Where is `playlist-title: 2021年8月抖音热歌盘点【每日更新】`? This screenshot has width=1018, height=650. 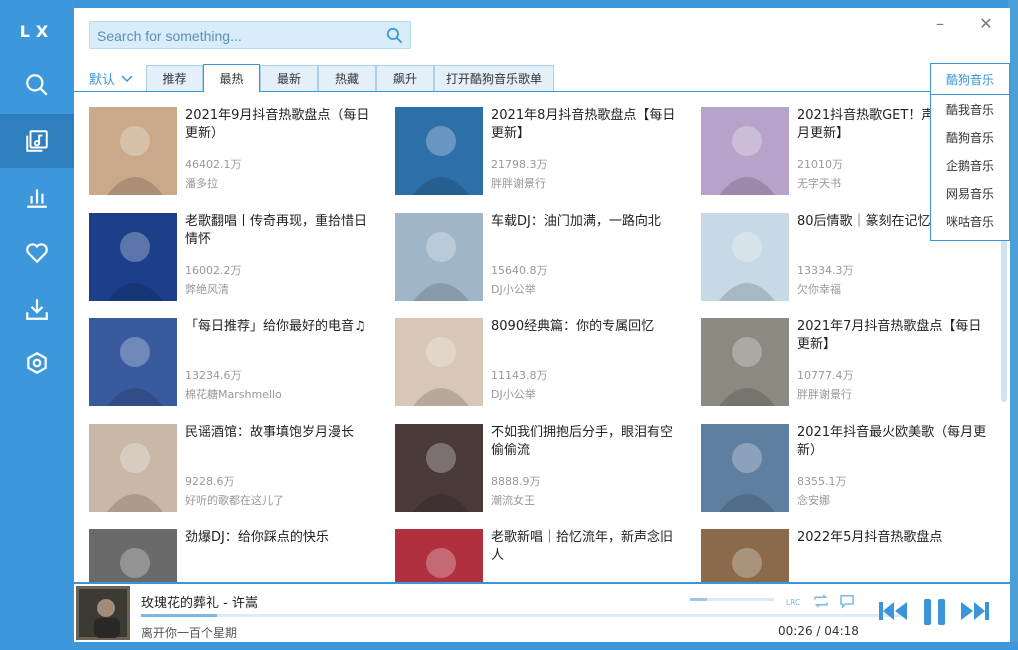
playlist-title: 2021年8月抖音热歌盘点【每日更新】 is located at coordinates (588, 125).